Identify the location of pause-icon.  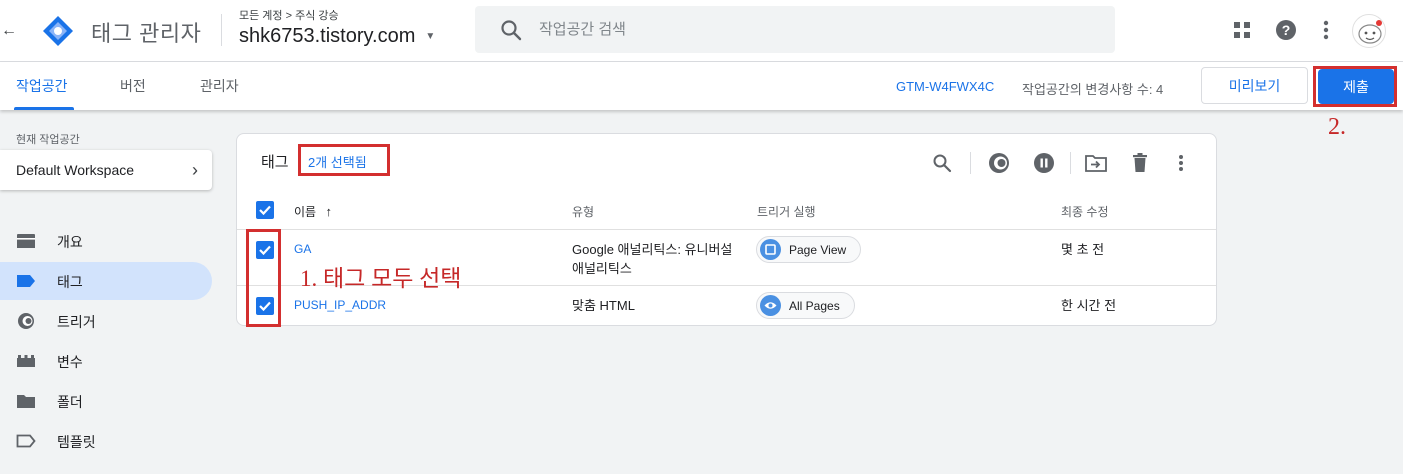
(1044, 163).